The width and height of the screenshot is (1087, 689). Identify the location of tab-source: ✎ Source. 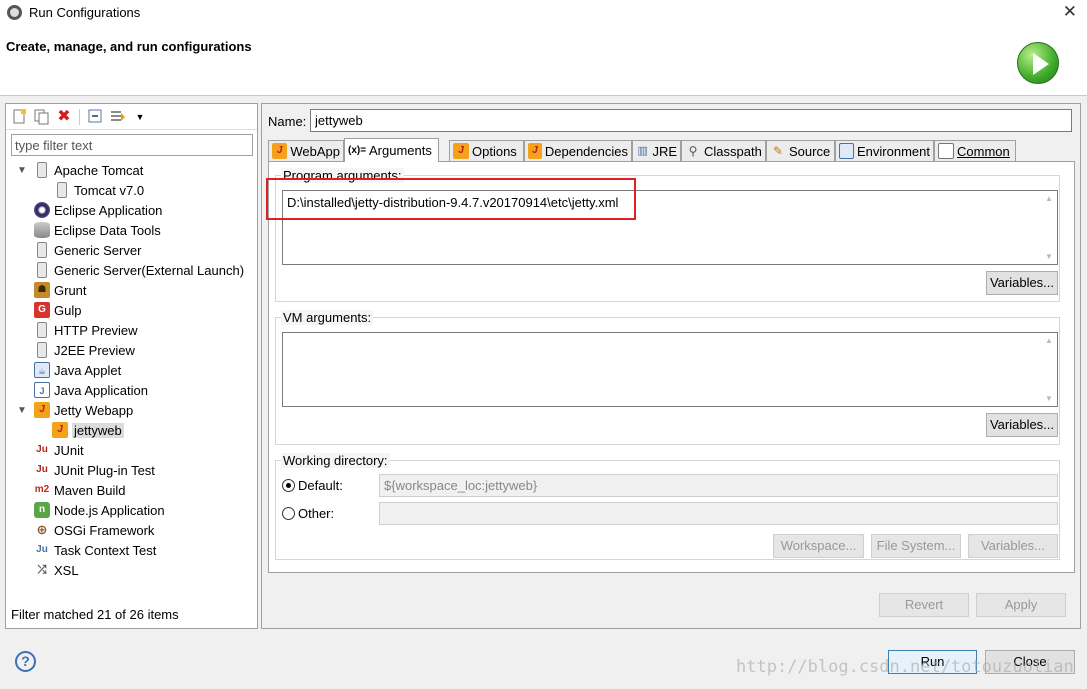
(800, 150).